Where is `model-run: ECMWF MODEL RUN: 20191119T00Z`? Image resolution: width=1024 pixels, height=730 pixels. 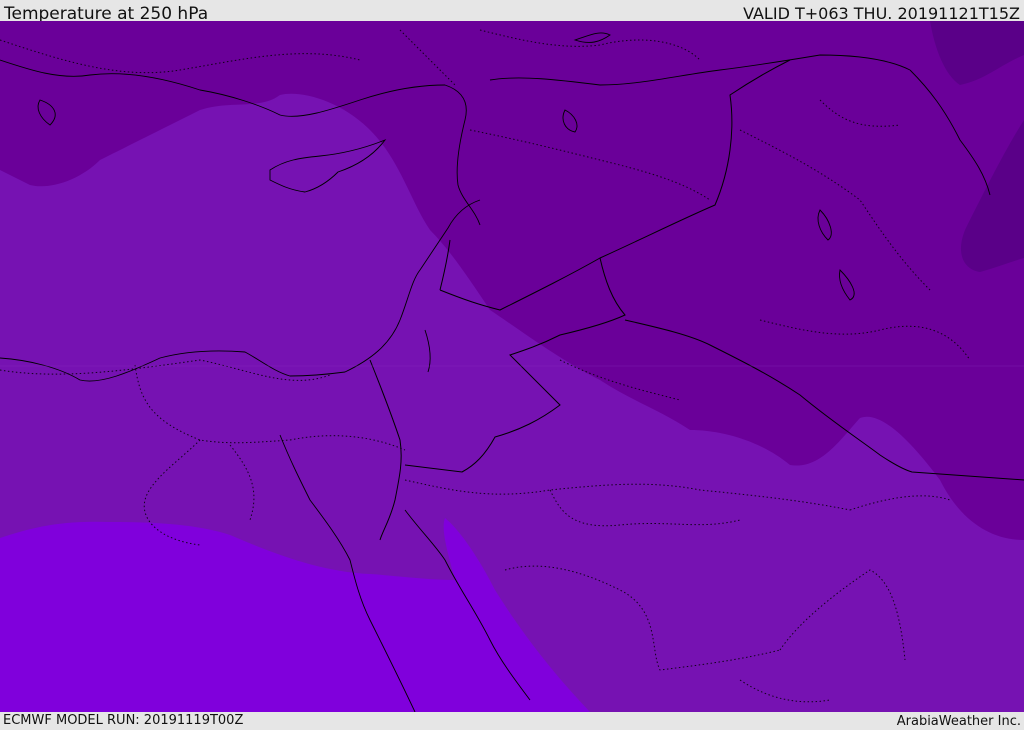
model-run: ECMWF MODEL RUN: 20191119T00Z is located at coordinates (123, 720).